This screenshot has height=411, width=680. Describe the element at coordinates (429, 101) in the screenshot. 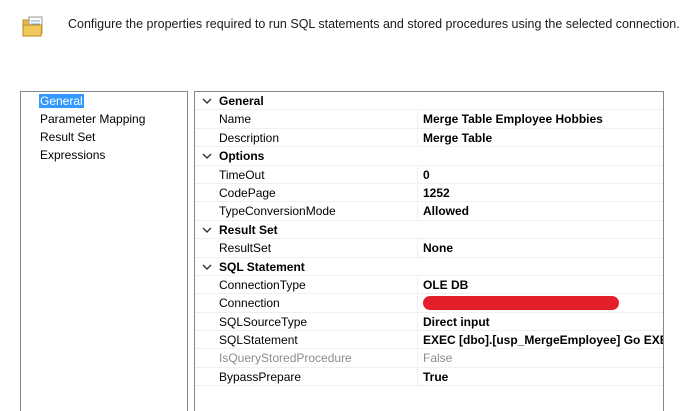

I see `category-general: General` at that location.